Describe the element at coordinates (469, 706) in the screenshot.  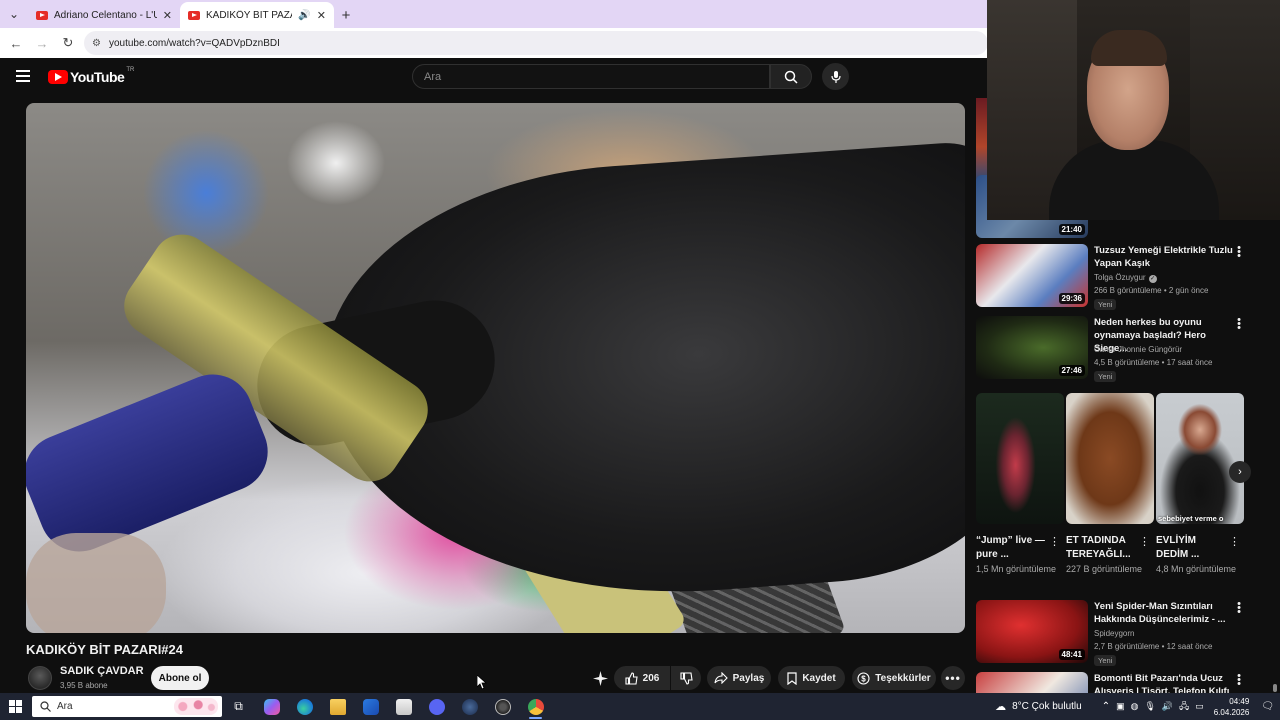
I see `taskbar-app-steam` at that location.